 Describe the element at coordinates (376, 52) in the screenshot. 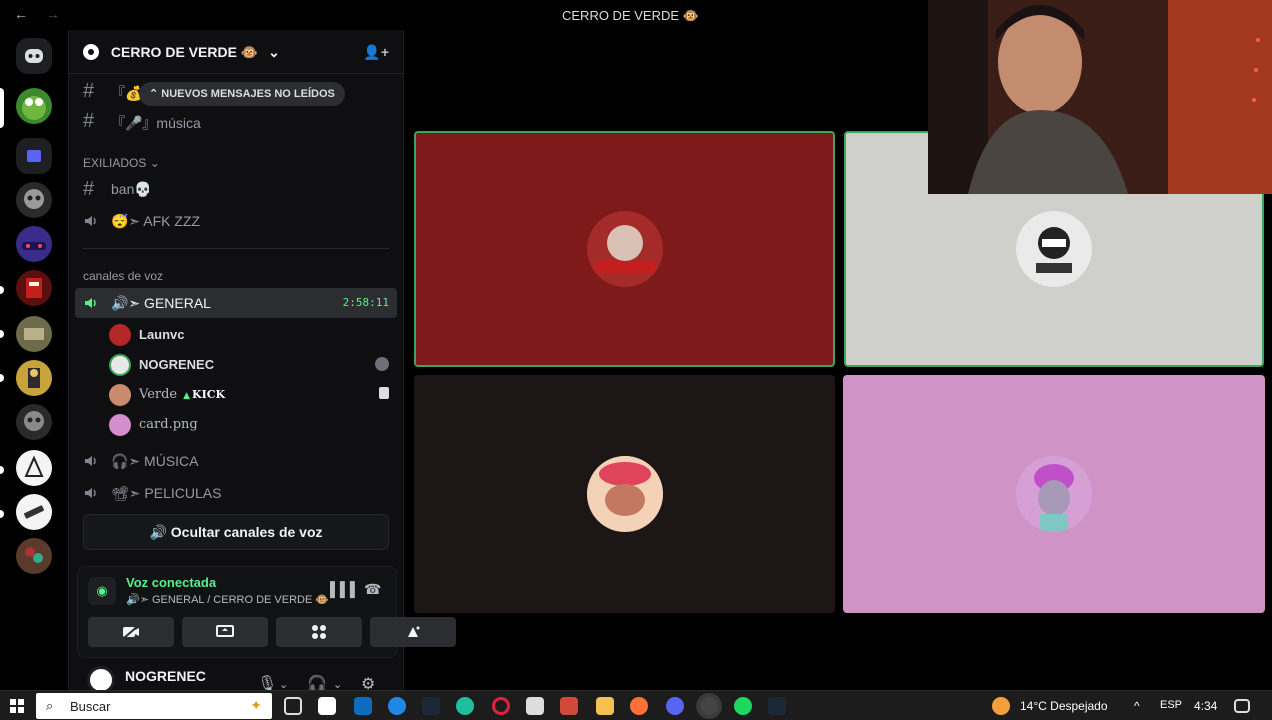

I see `invite-people-icon: 👤+` at that location.